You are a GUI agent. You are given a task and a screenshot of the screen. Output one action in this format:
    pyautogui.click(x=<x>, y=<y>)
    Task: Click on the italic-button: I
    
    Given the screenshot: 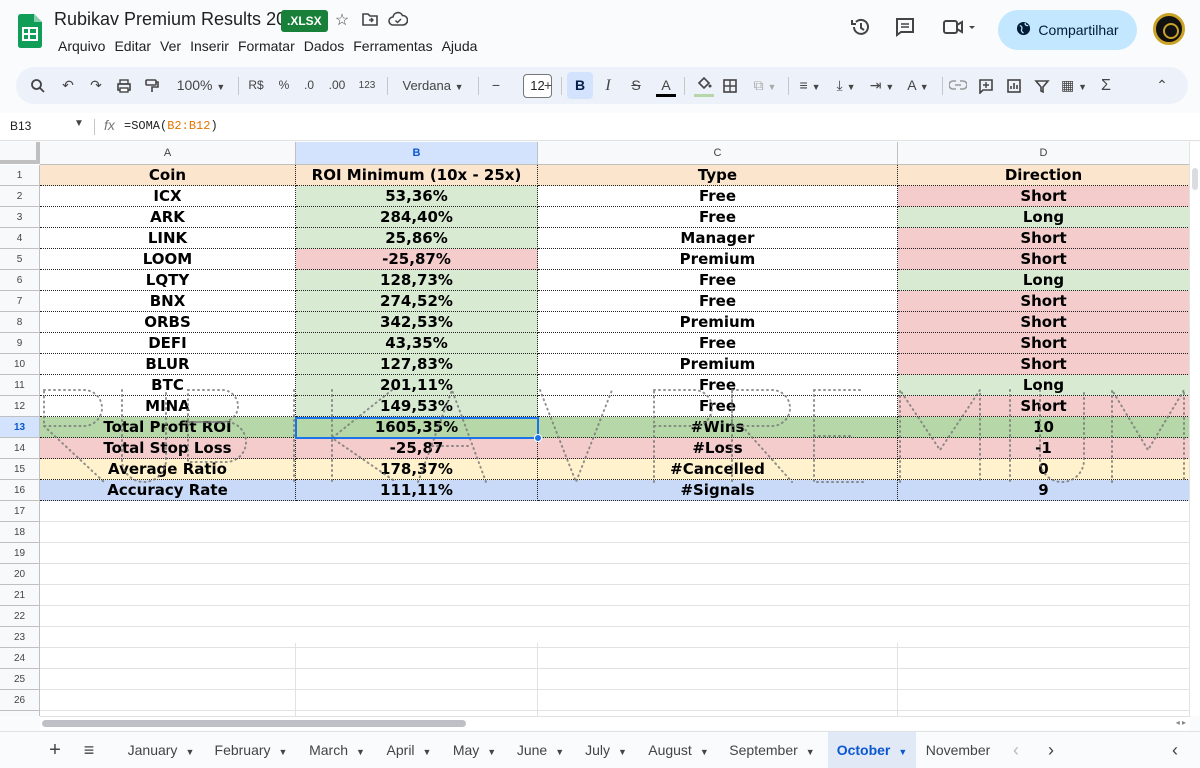 What is the action you would take?
    pyautogui.click(x=608, y=85)
    